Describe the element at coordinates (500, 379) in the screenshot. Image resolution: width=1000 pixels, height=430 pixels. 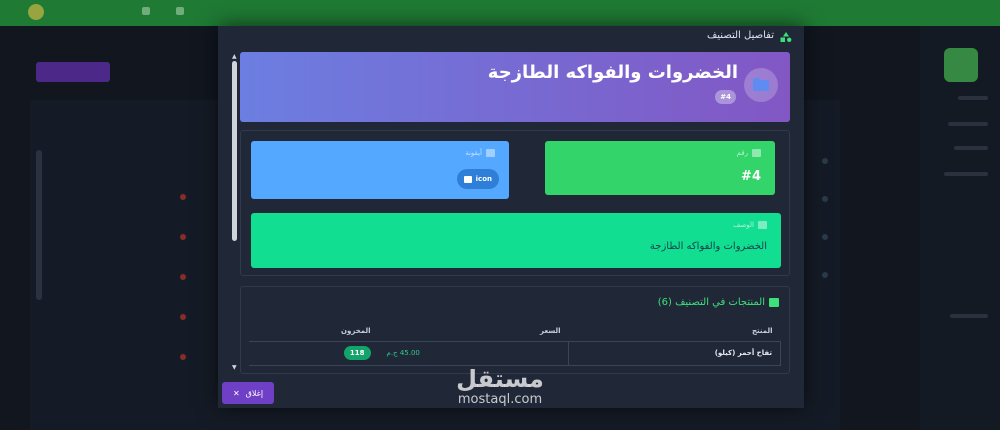
I see `watermark-arabic: مستقل` at that location.